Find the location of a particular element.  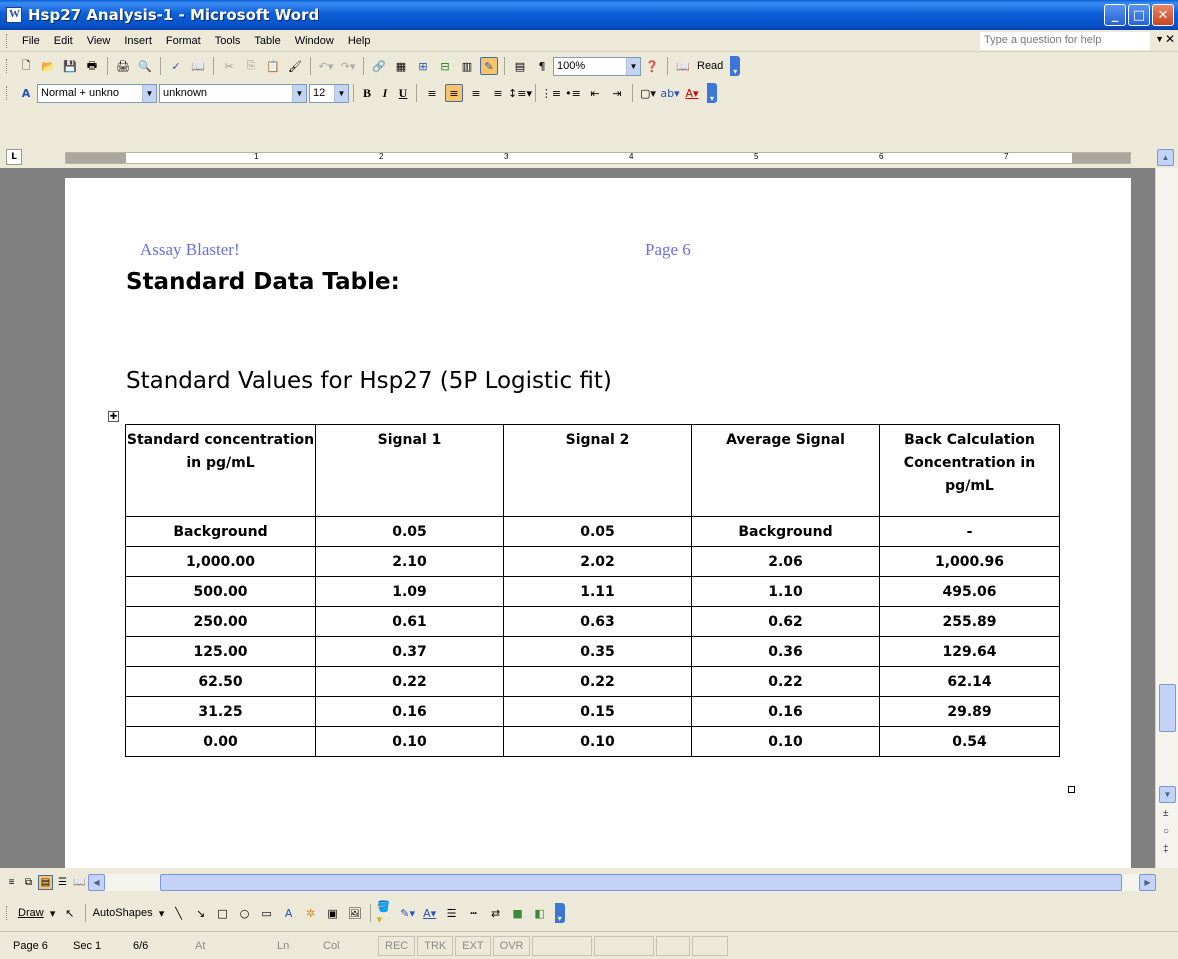

numbering-icon: ⋮≡ is located at coordinates (551, 93).